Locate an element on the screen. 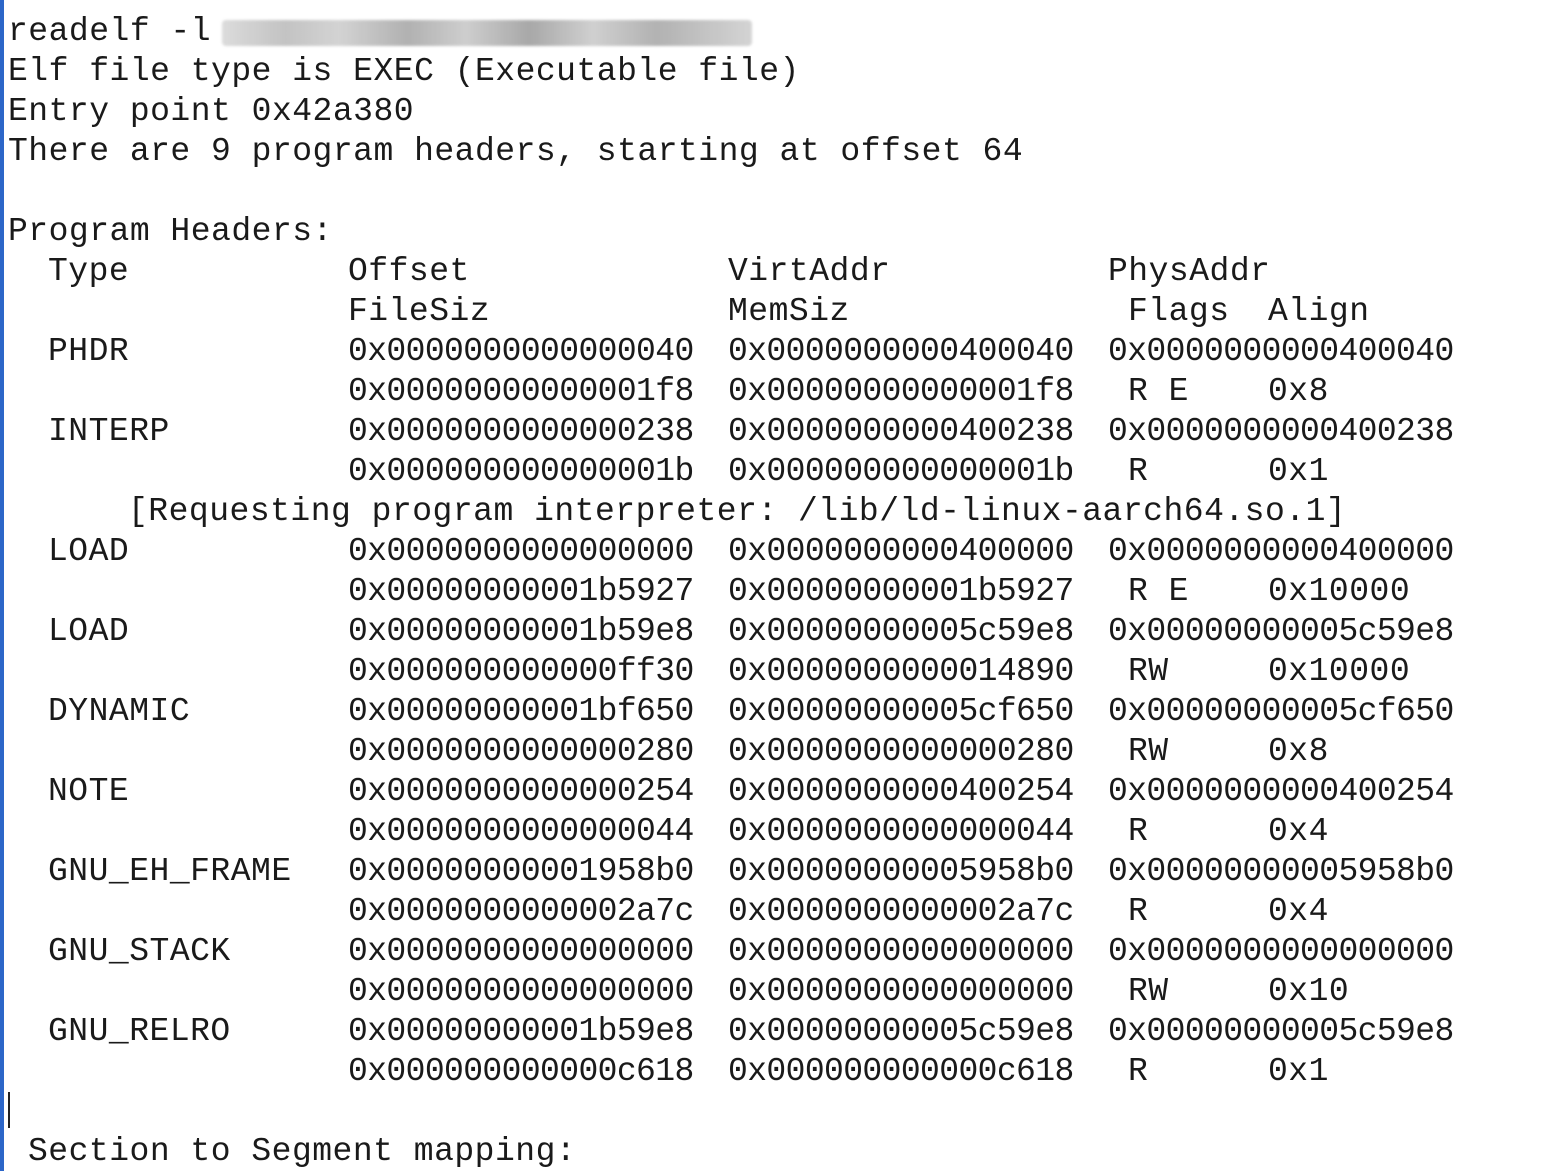 This screenshot has width=1562, height=1172. col-memsiz: MemSiz is located at coordinates (789, 311).